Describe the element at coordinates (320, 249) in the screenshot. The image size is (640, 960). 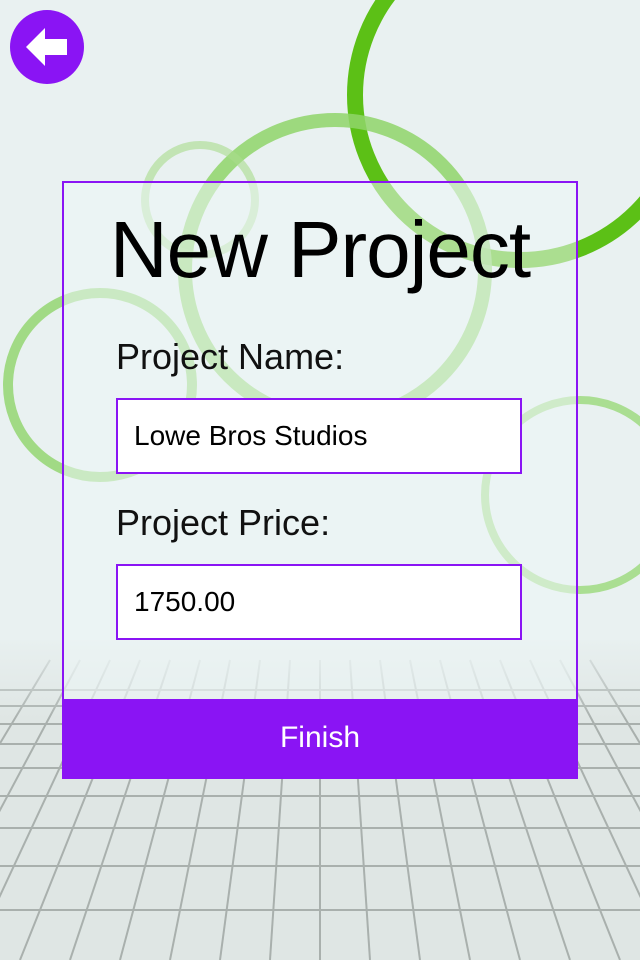
I see `page-title: New Project` at that location.